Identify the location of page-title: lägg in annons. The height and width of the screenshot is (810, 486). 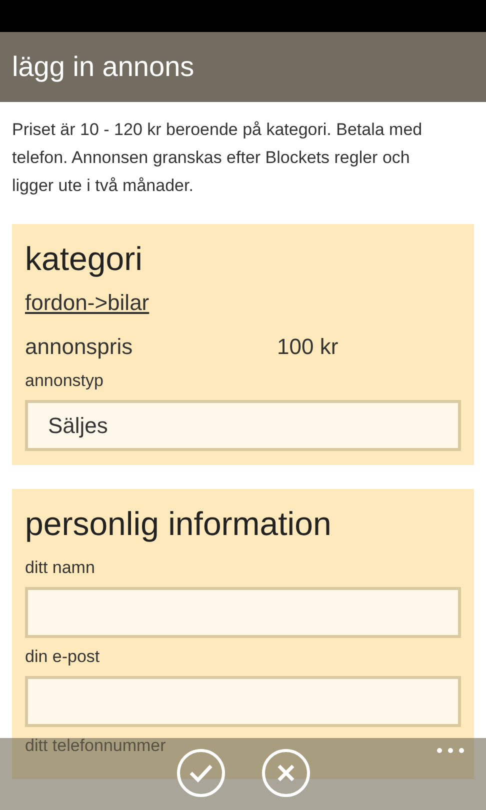
(103, 67).